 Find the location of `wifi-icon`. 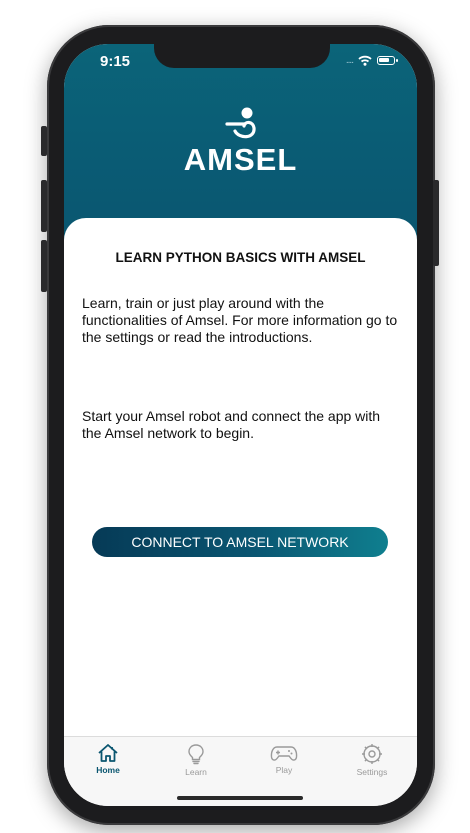

wifi-icon is located at coordinates (365, 60).